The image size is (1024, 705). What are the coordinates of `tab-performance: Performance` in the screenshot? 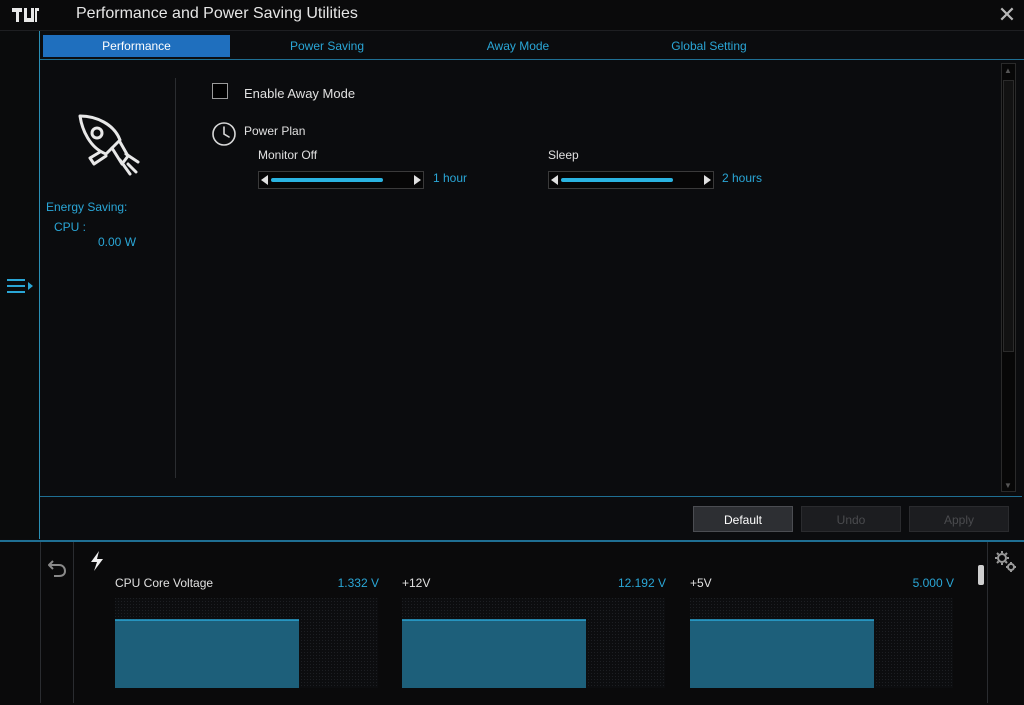 It's located at (136, 46).